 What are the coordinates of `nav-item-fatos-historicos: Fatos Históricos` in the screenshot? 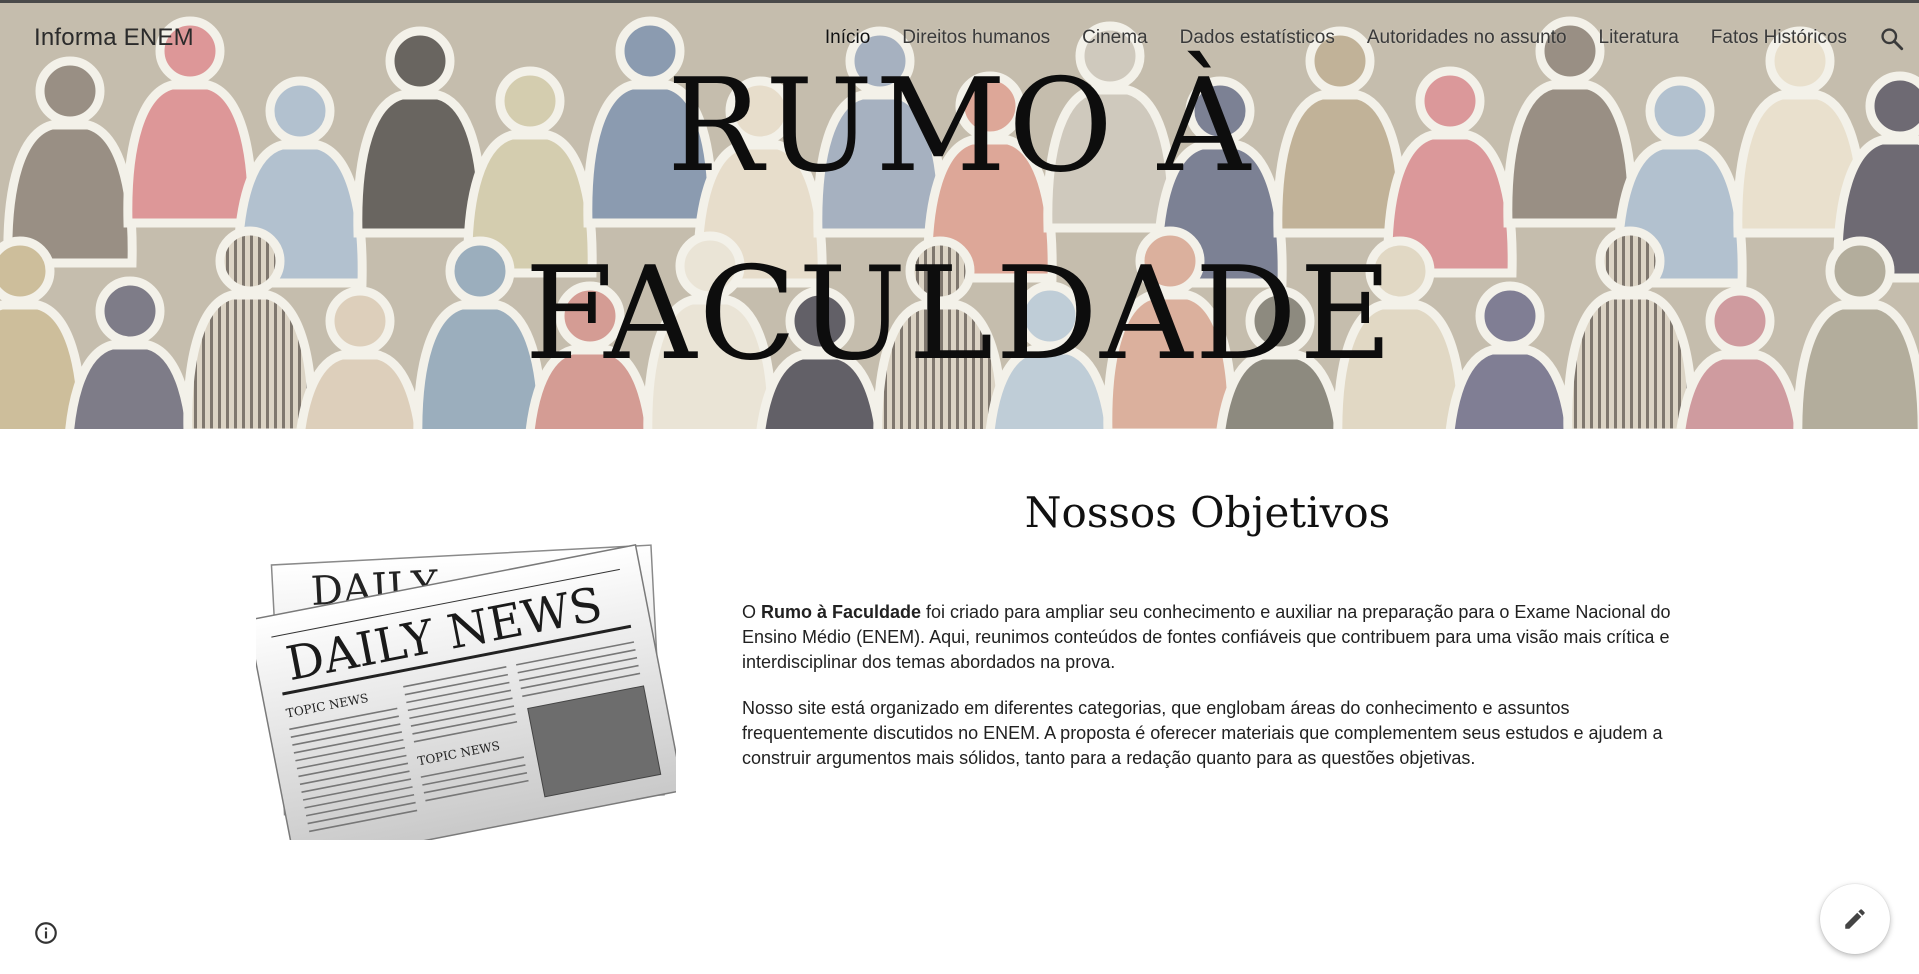 It's located at (1779, 38).